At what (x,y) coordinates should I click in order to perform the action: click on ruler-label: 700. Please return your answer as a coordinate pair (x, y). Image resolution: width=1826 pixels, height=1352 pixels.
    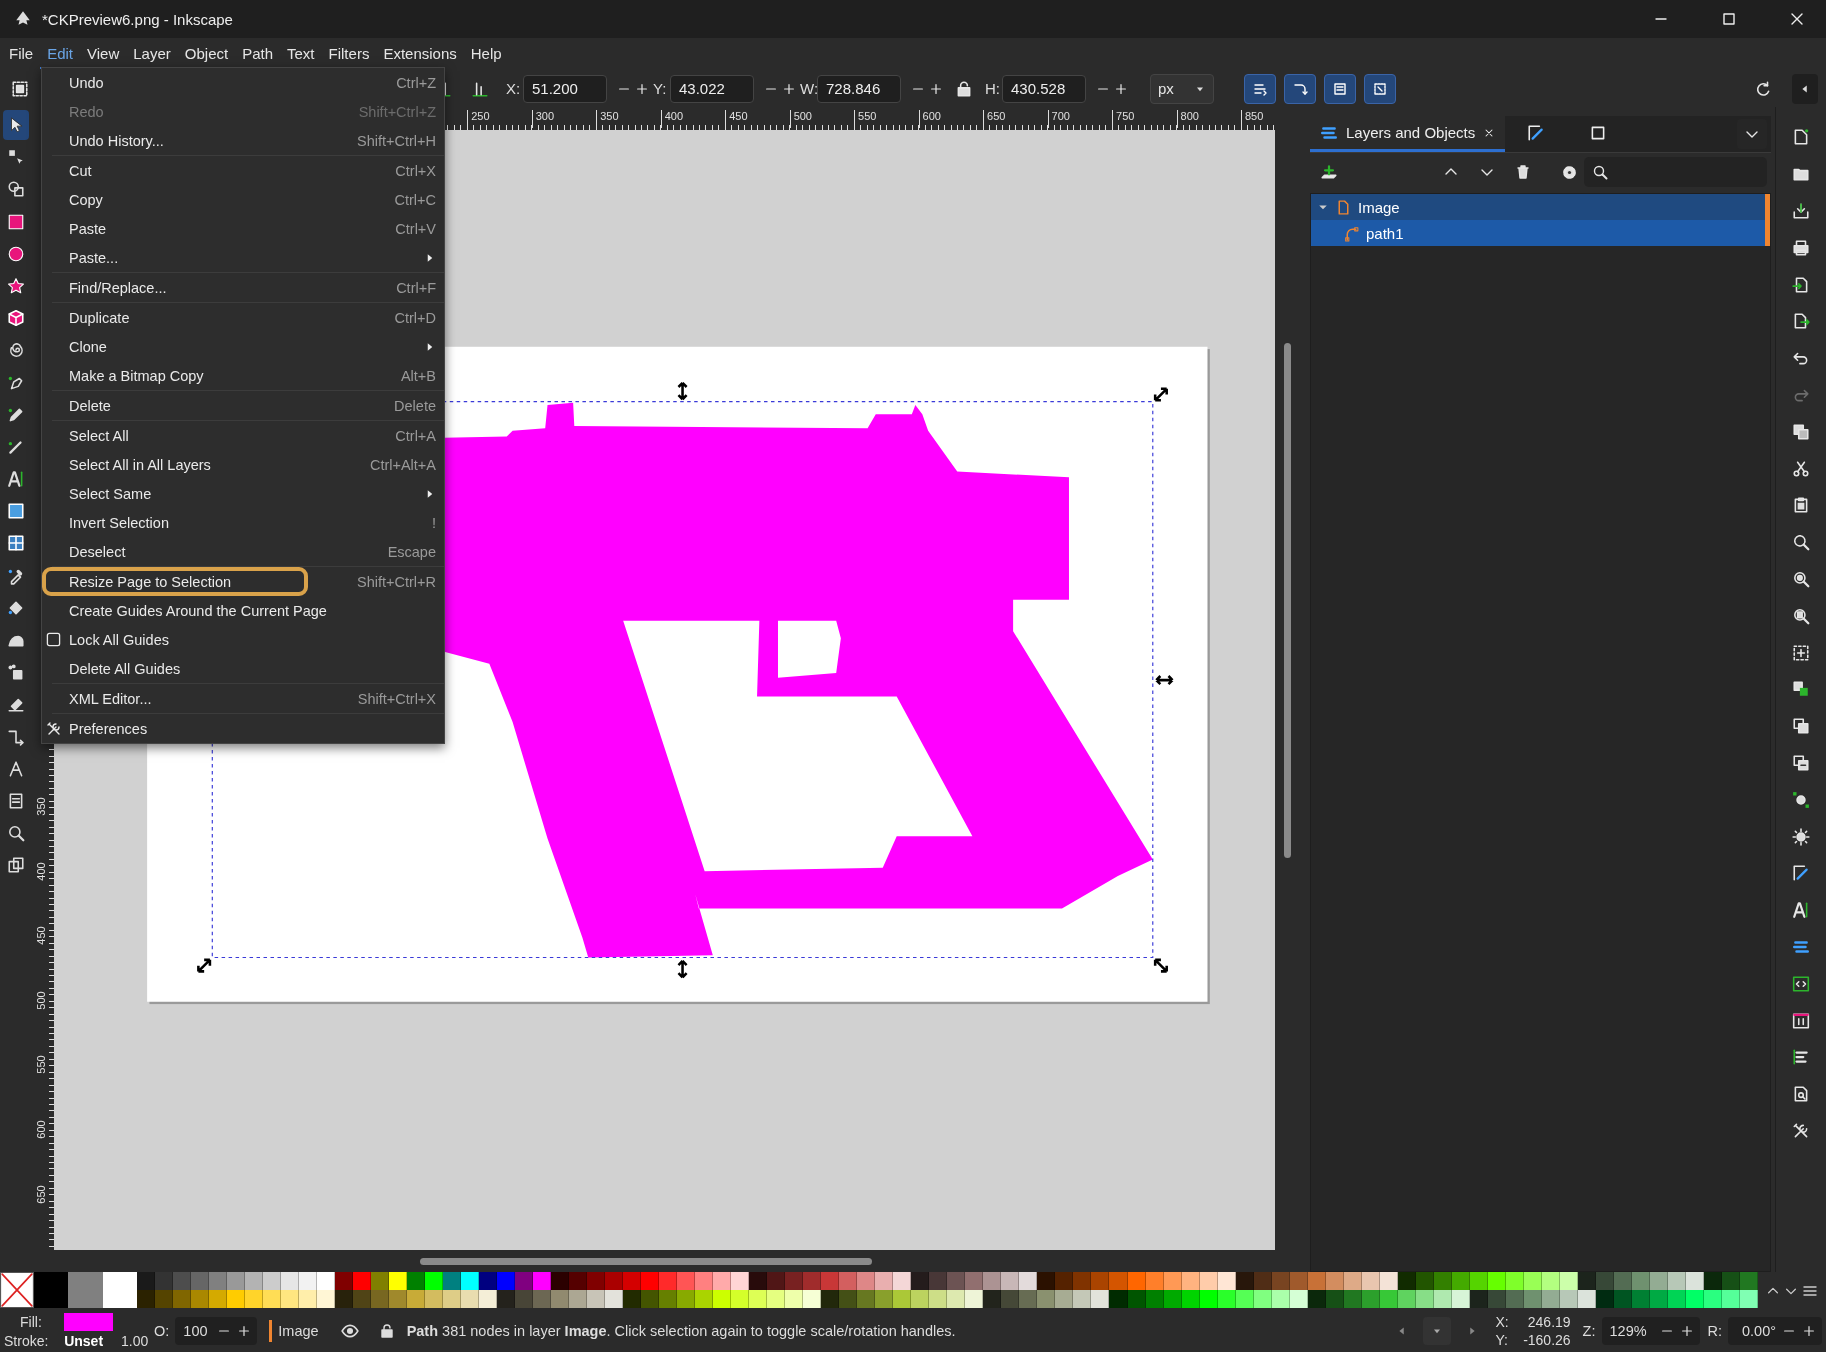
    Looking at the image, I should click on (1058, 119).